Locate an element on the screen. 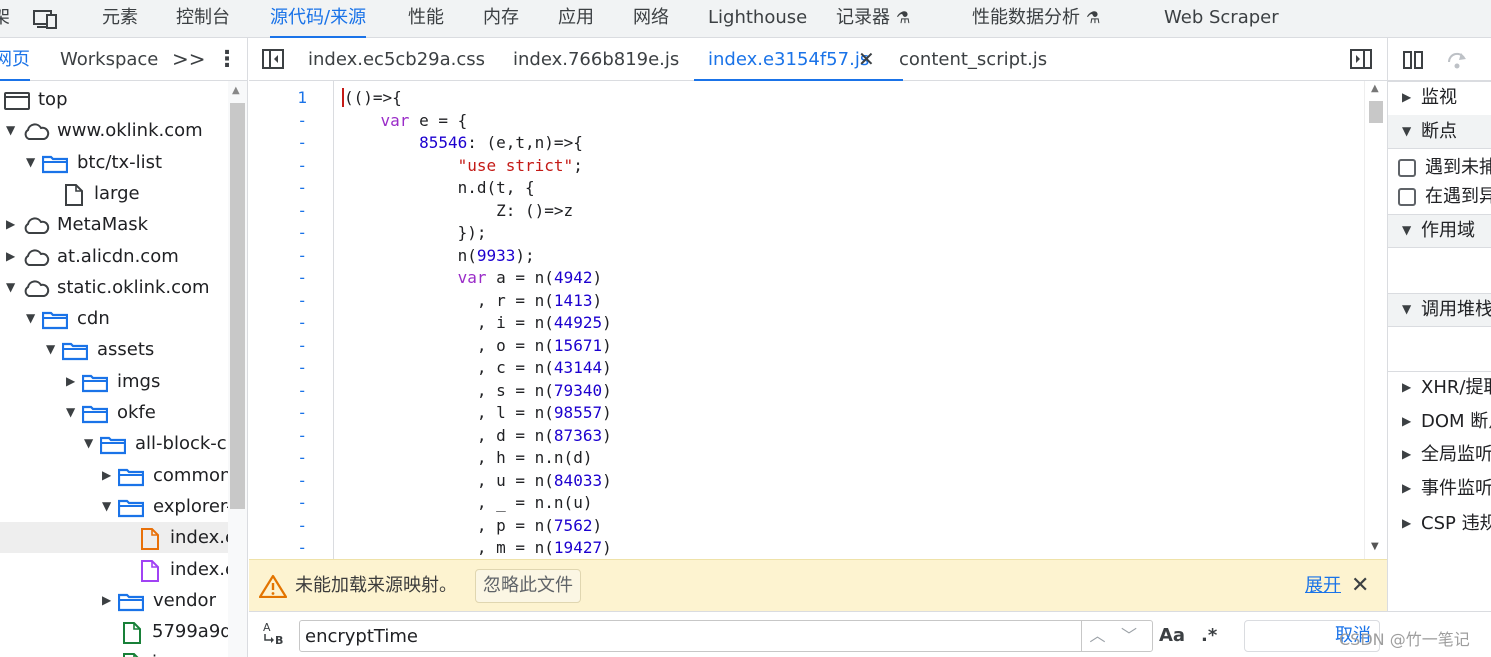 The width and height of the screenshot is (1491, 657). tree-item: ▶ MetaMask is located at coordinates (114, 224).